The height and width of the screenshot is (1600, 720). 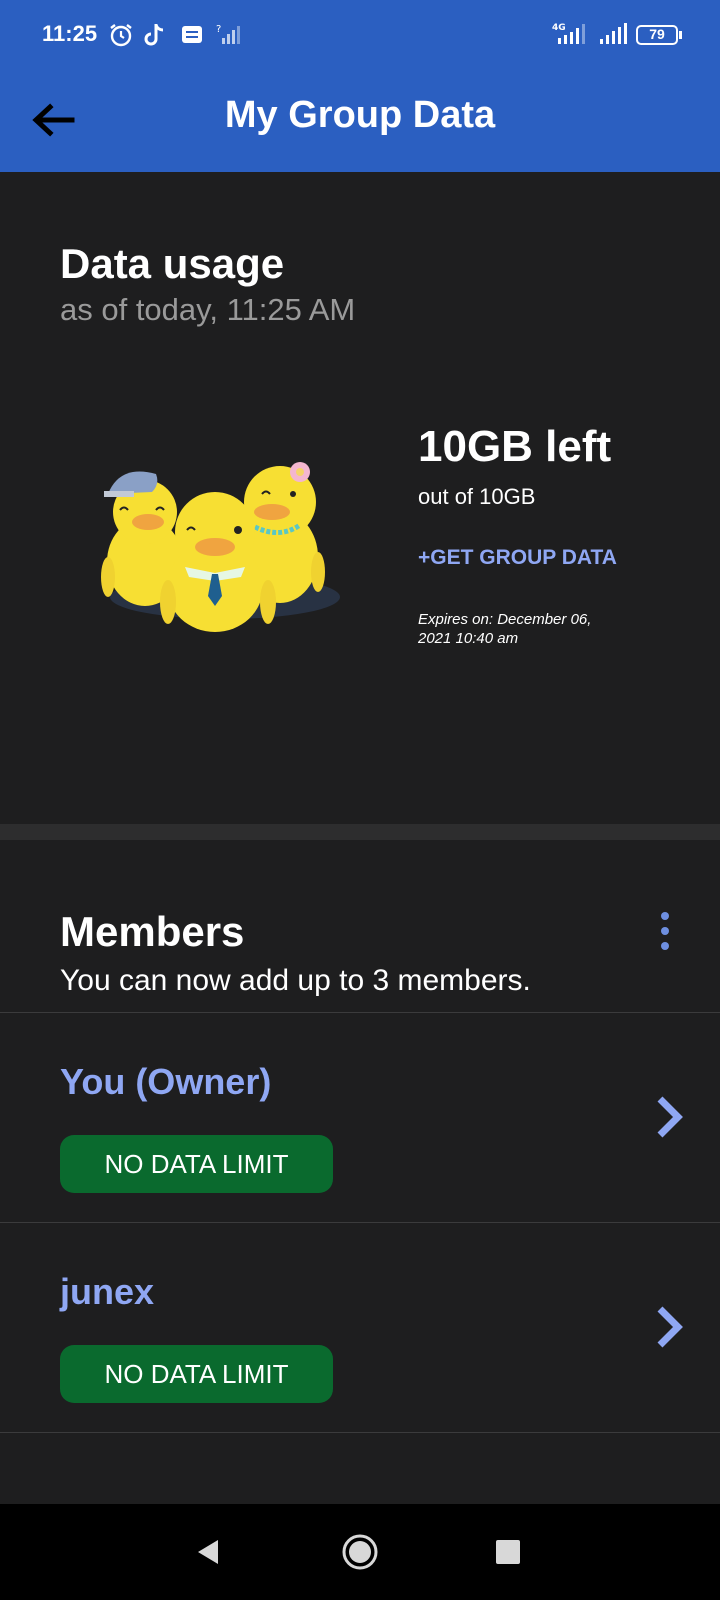 I want to click on tiktok-icon, so click(x=154, y=35).